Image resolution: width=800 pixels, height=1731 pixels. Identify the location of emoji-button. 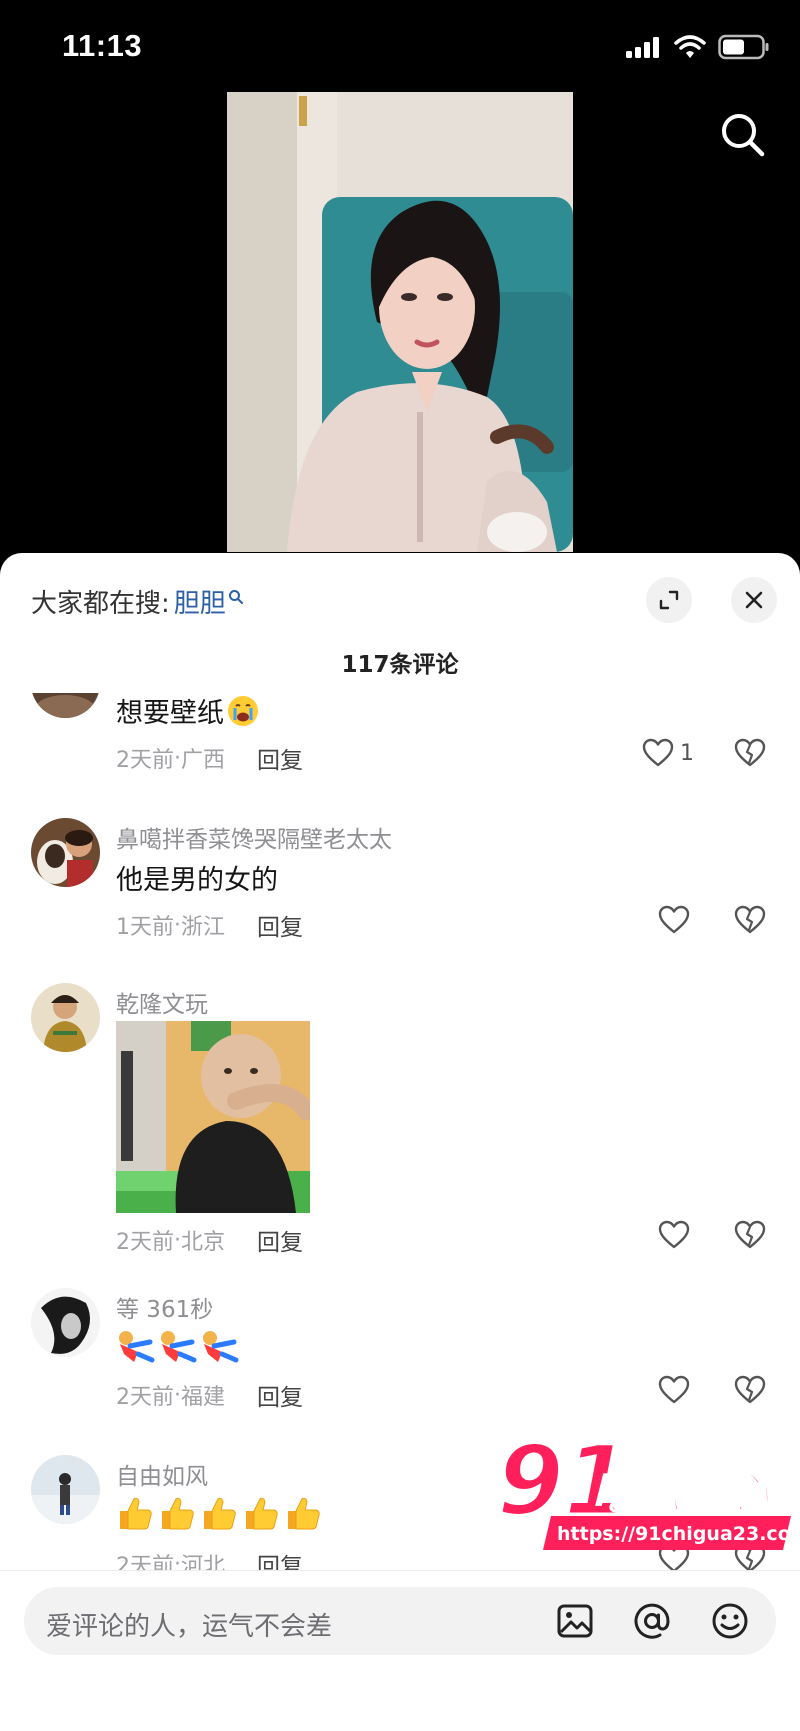
(730, 1621).